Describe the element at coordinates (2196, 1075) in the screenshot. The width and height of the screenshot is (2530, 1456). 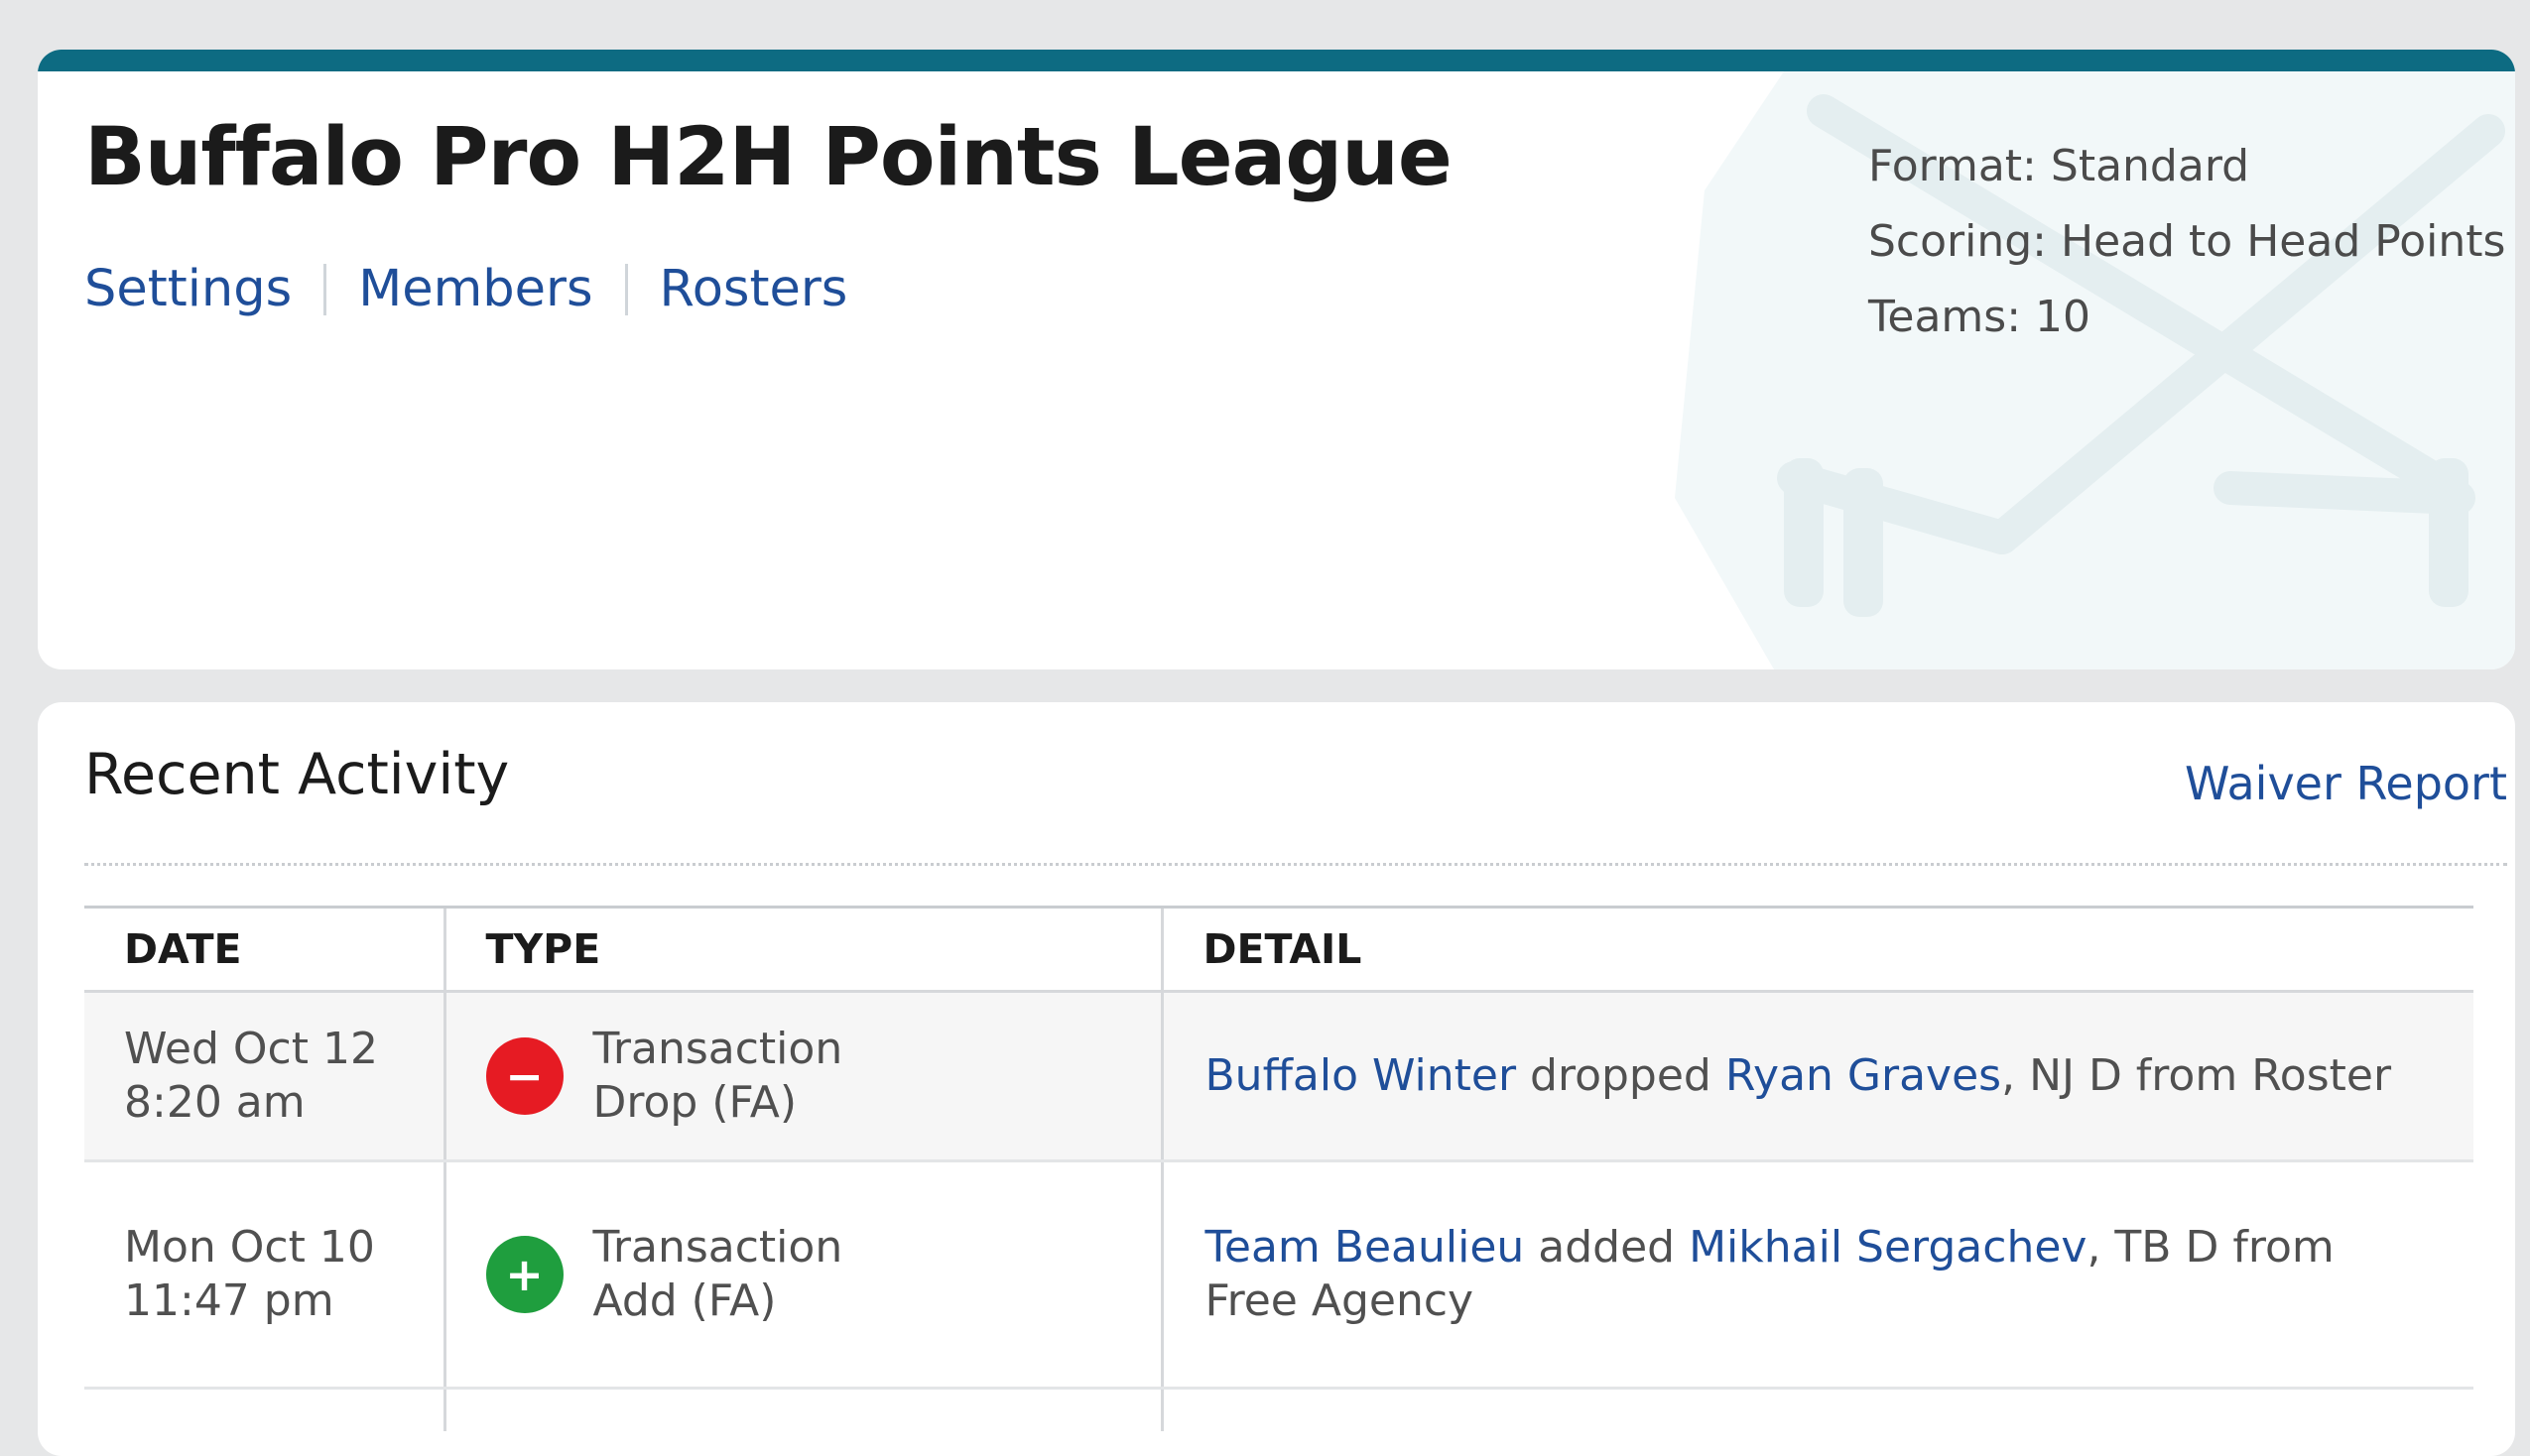
I see `detail-rest: , NJ D from Roster` at that location.